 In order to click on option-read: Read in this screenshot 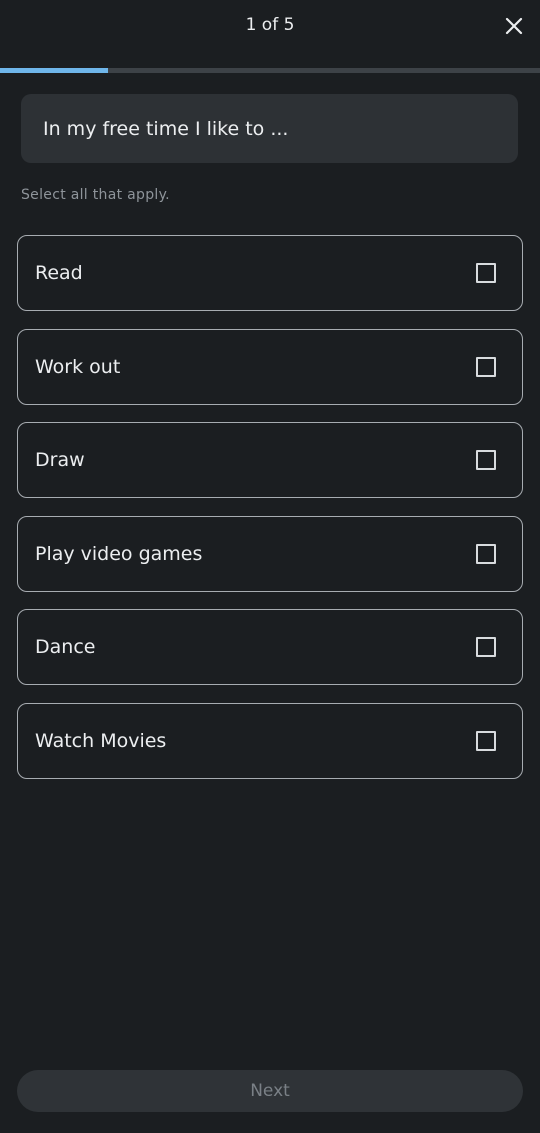, I will do `click(270, 273)`.